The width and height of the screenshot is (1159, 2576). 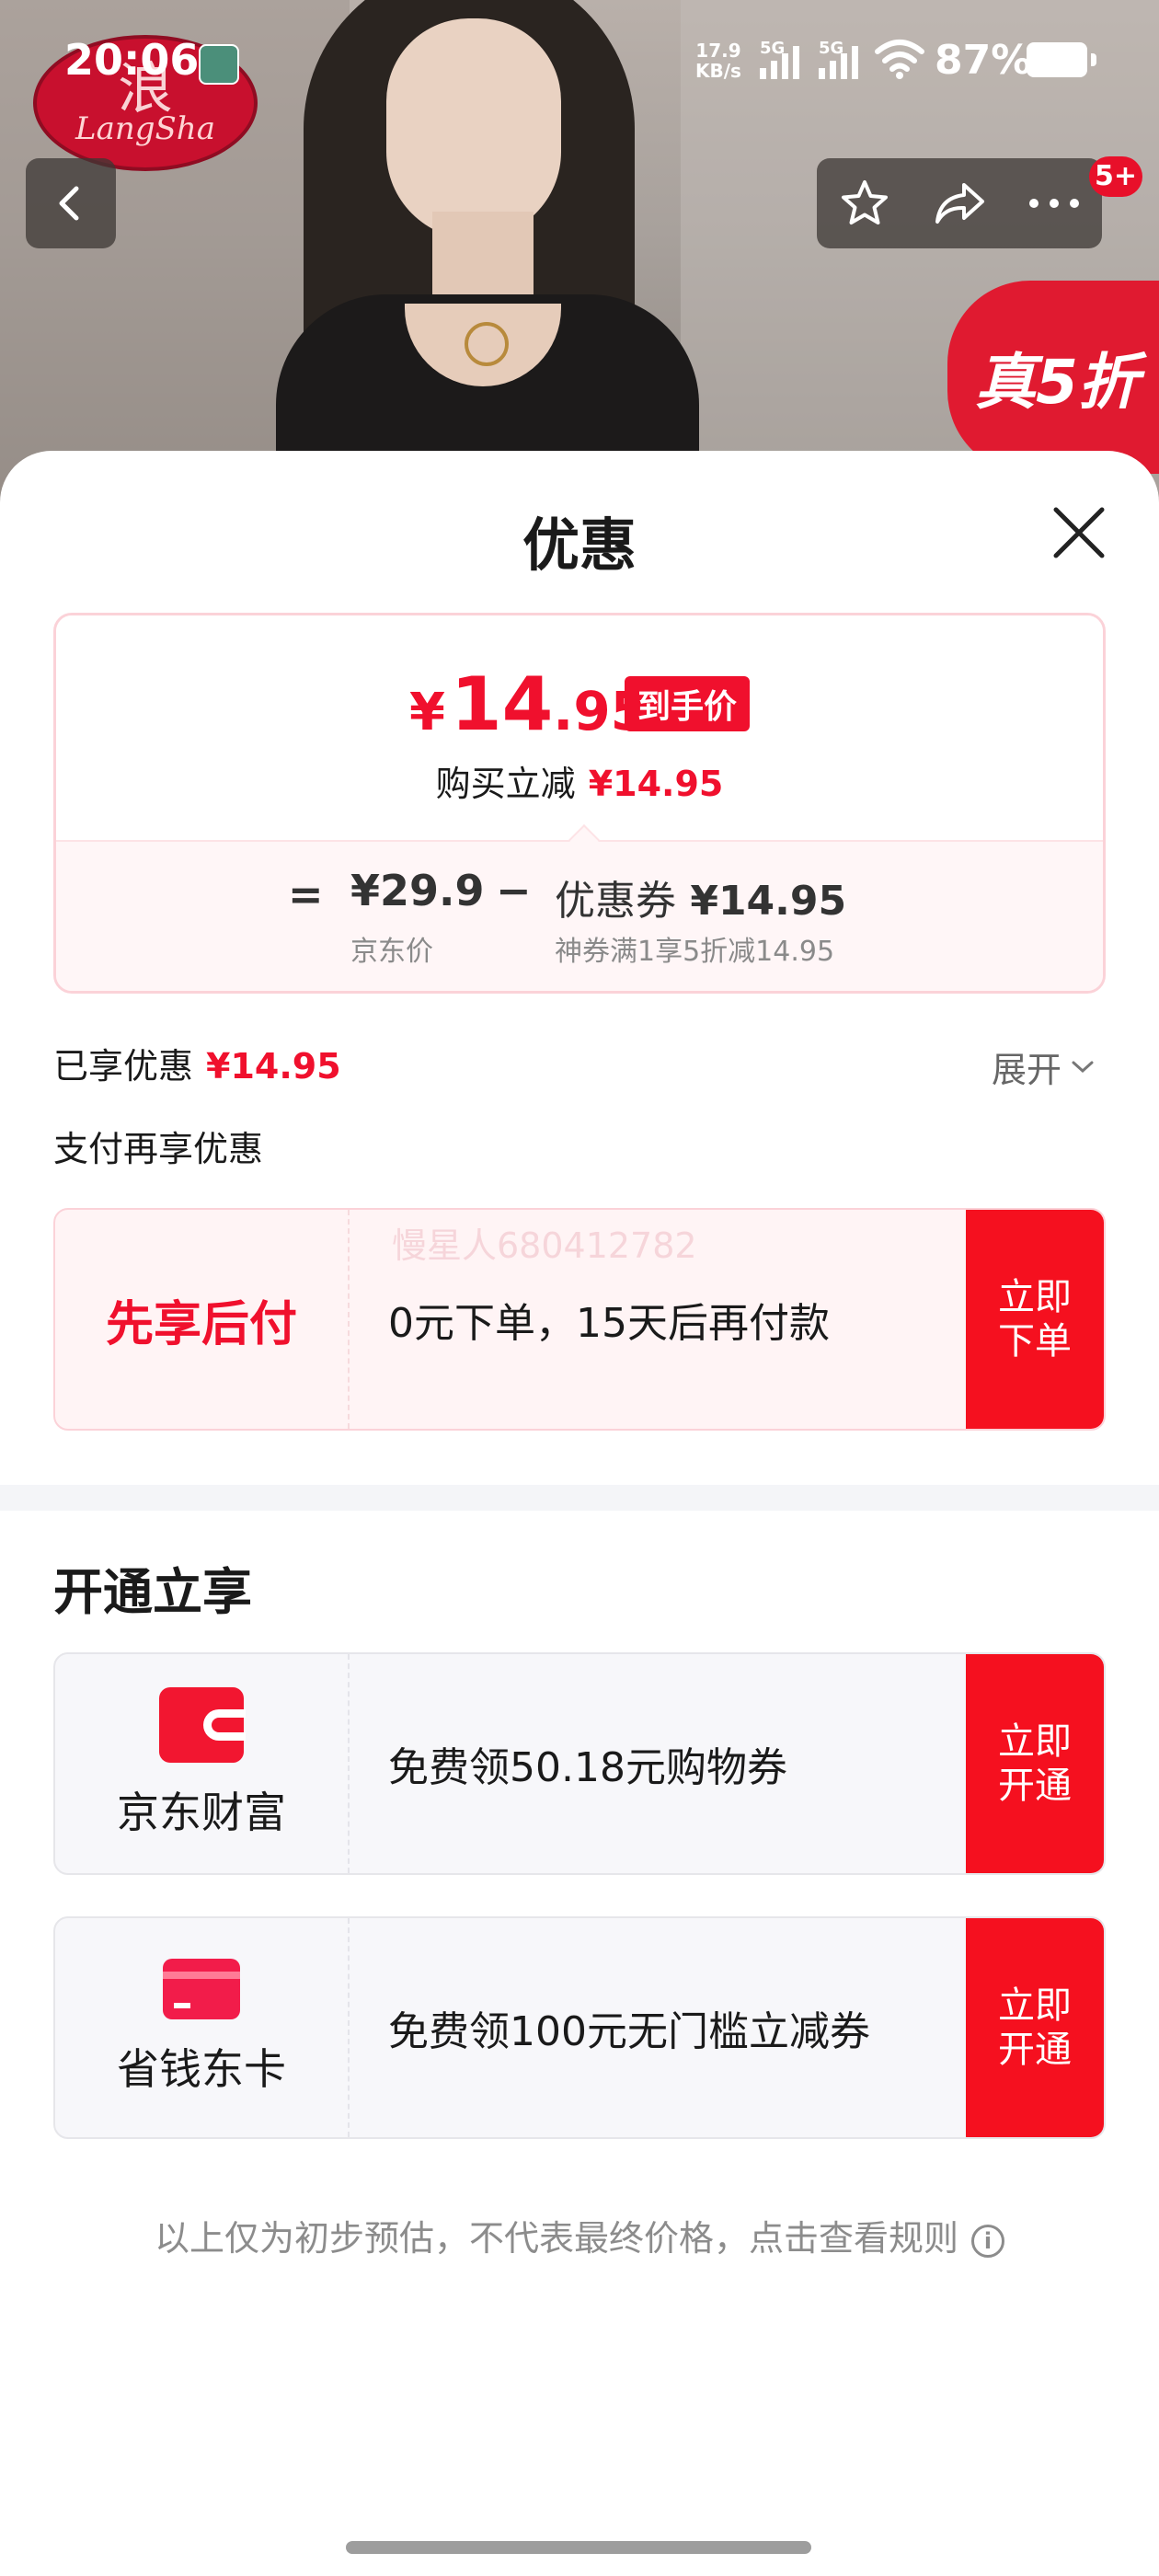 I want to click on service-description: 免费领50.18元购物券, so click(x=587, y=1767).